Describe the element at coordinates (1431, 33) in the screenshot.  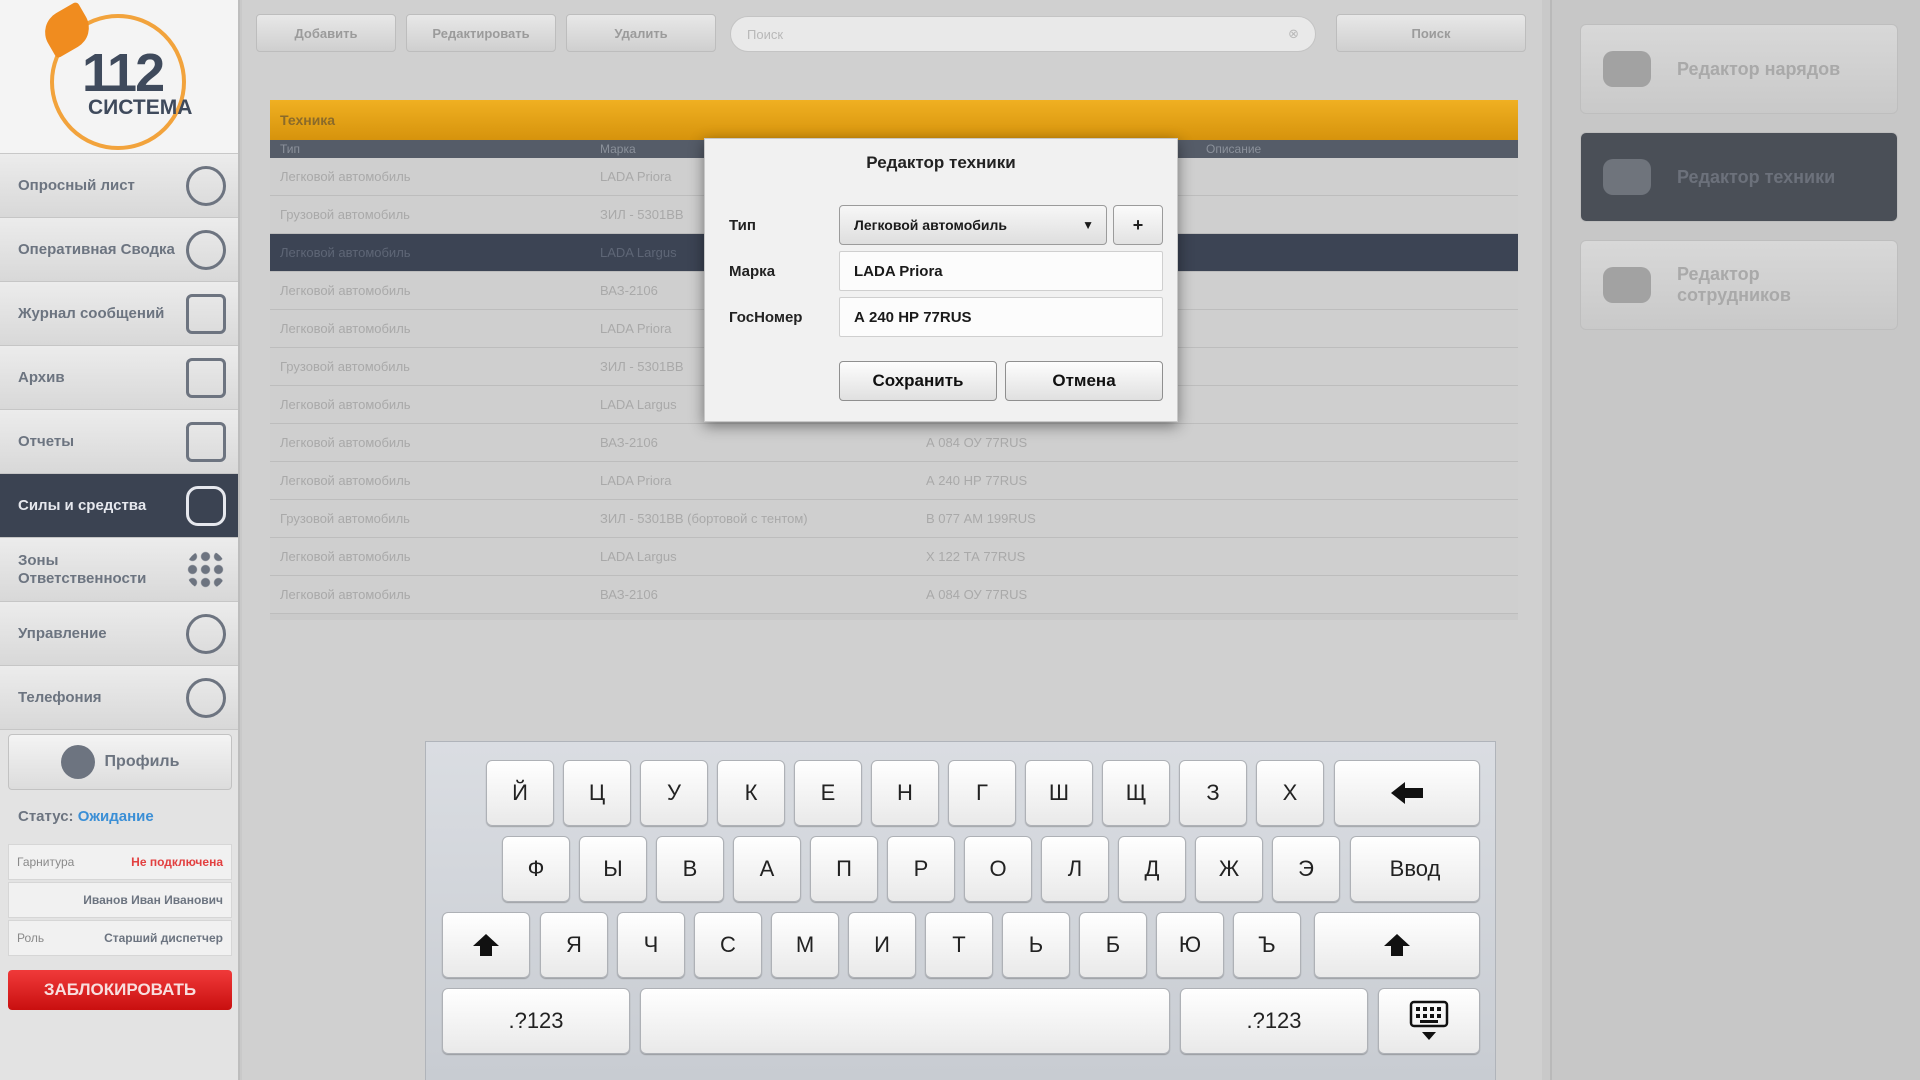
I see `search-button: Поиск` at that location.